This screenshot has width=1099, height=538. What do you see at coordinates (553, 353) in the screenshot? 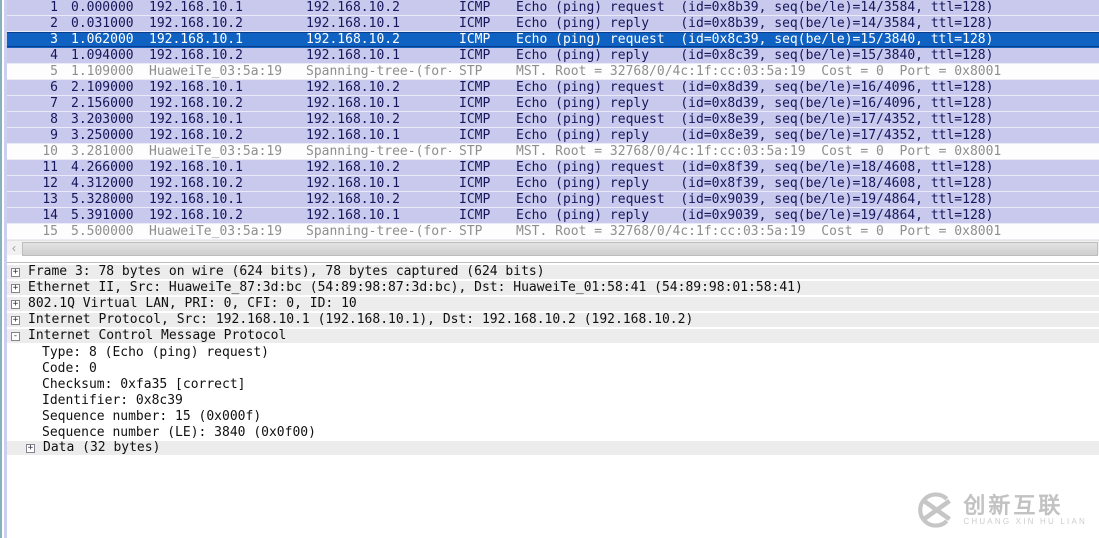
I see `detail-row: Type: 8 (Echo (ping) request)` at bounding box center [553, 353].